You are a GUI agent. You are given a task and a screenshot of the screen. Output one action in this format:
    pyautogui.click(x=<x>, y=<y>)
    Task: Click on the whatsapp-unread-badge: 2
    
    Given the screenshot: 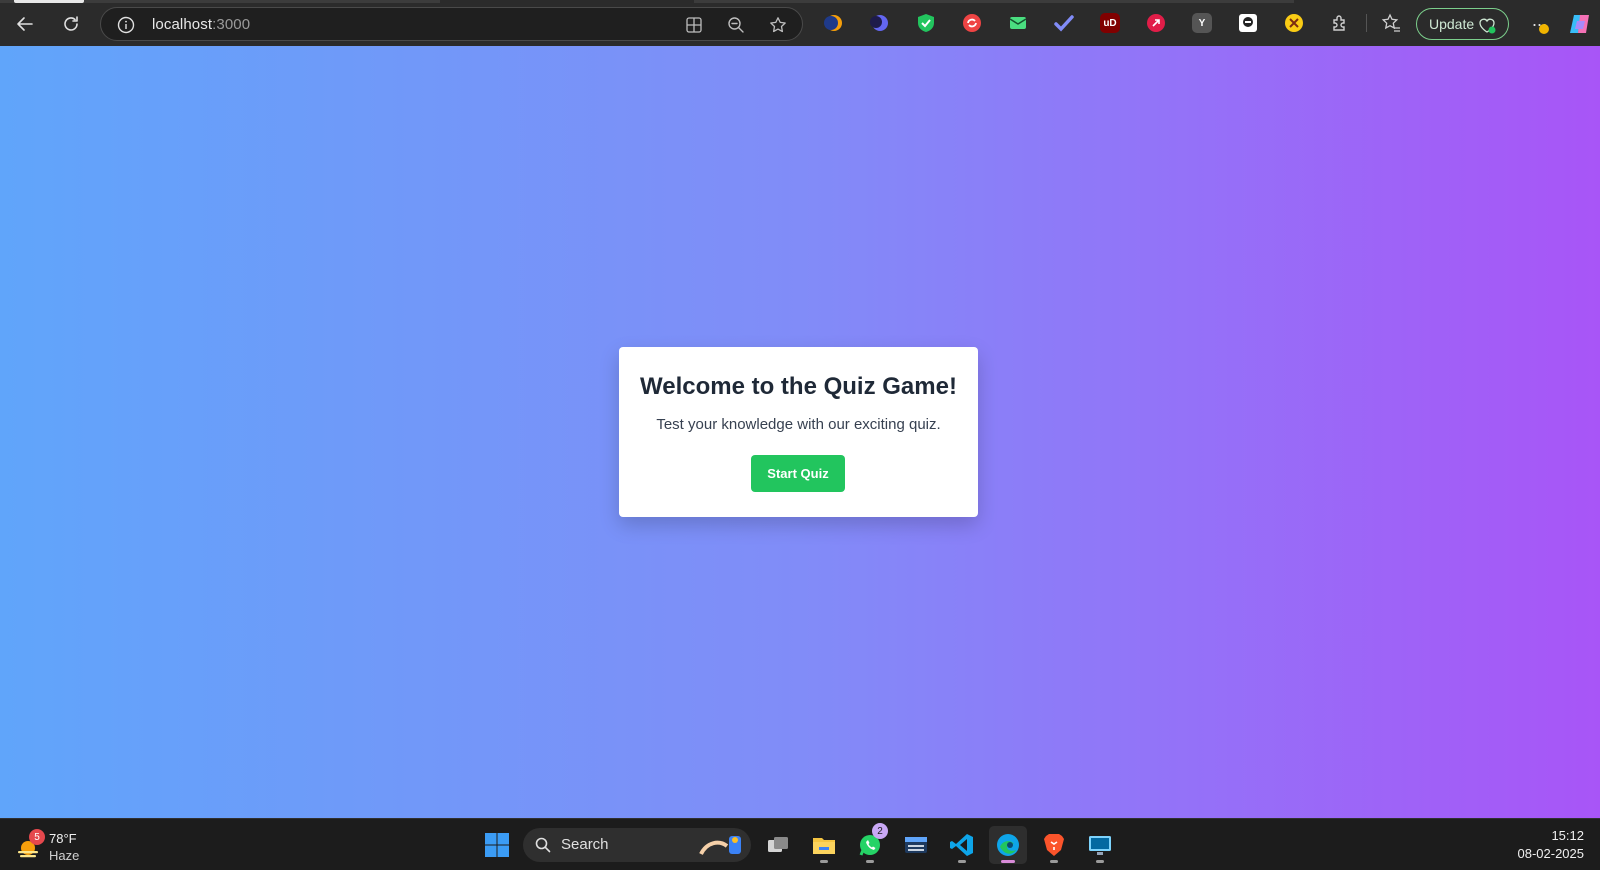 What is the action you would take?
    pyautogui.click(x=880, y=831)
    